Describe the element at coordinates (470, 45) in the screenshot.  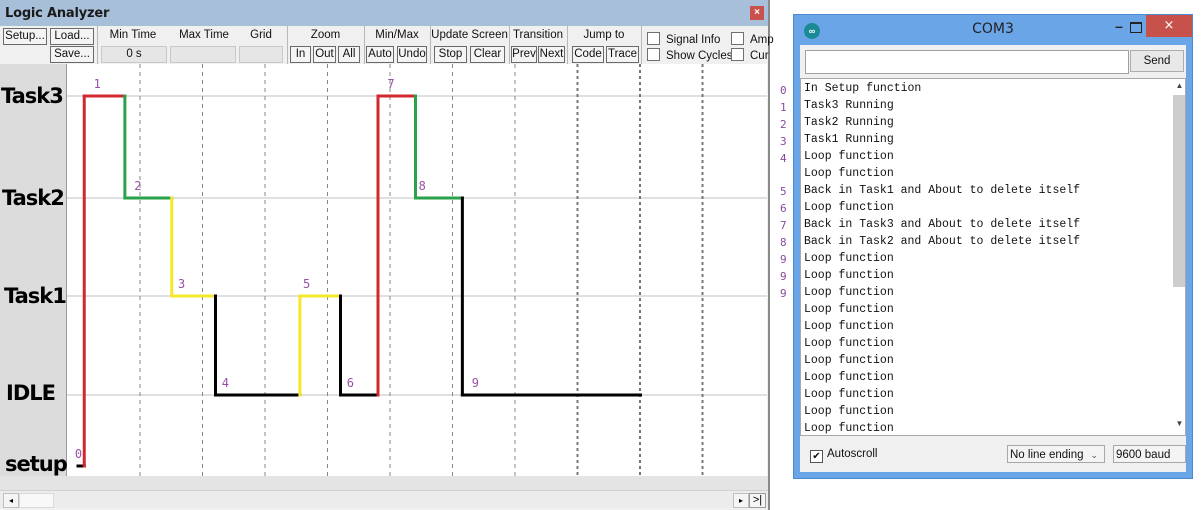
I see `update-screen-group: Update Screen Stop Clear` at that location.